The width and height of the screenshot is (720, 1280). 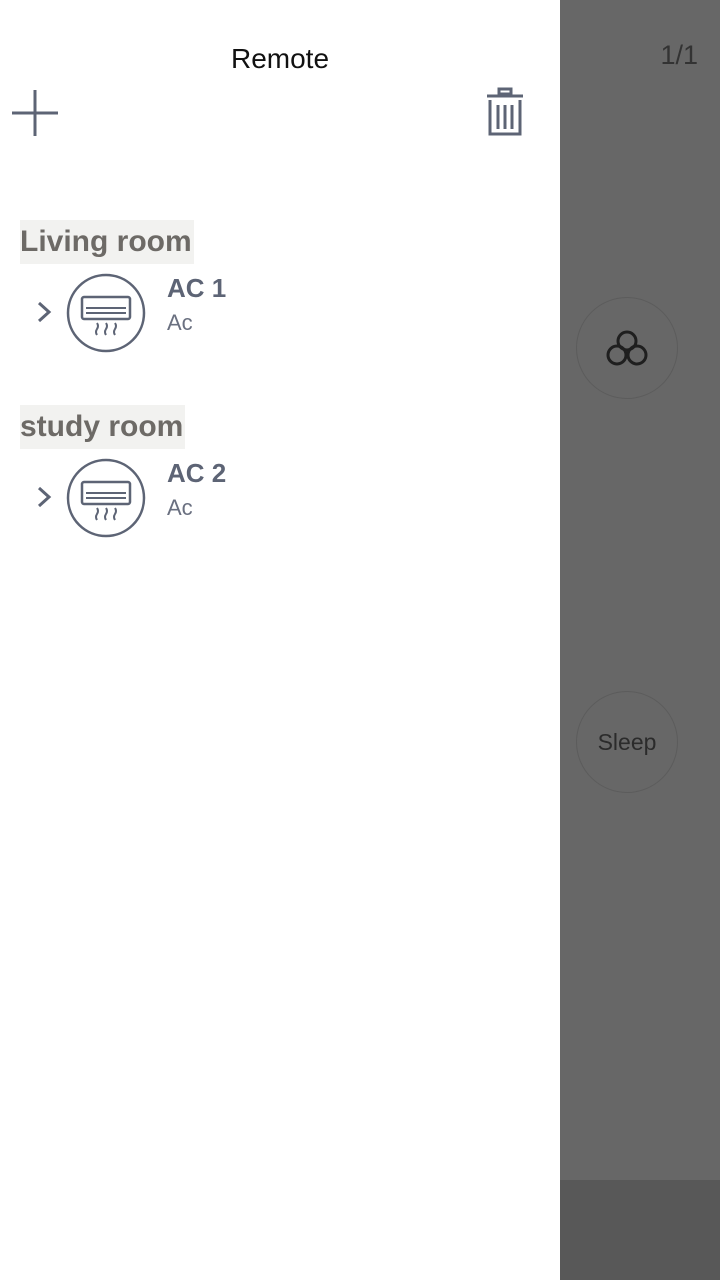 I want to click on drawer-title: Remote, so click(x=280, y=58).